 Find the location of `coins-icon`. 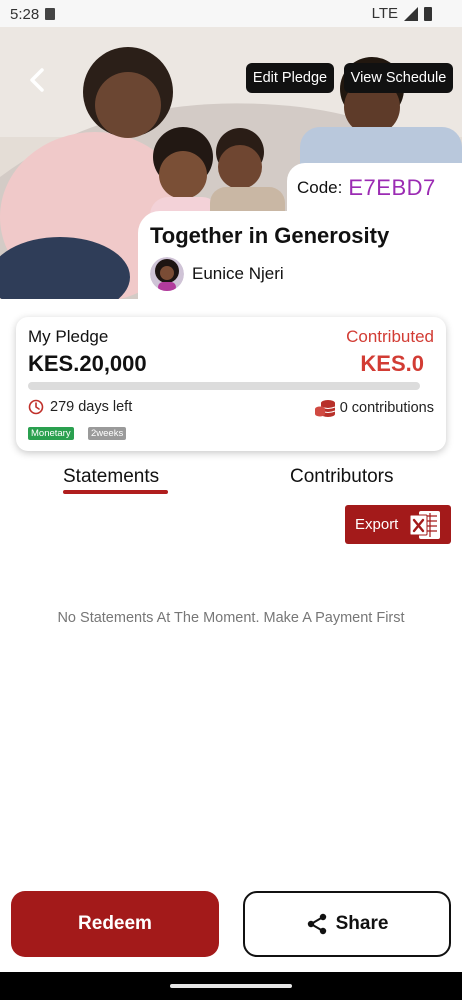

coins-icon is located at coordinates (324, 408).